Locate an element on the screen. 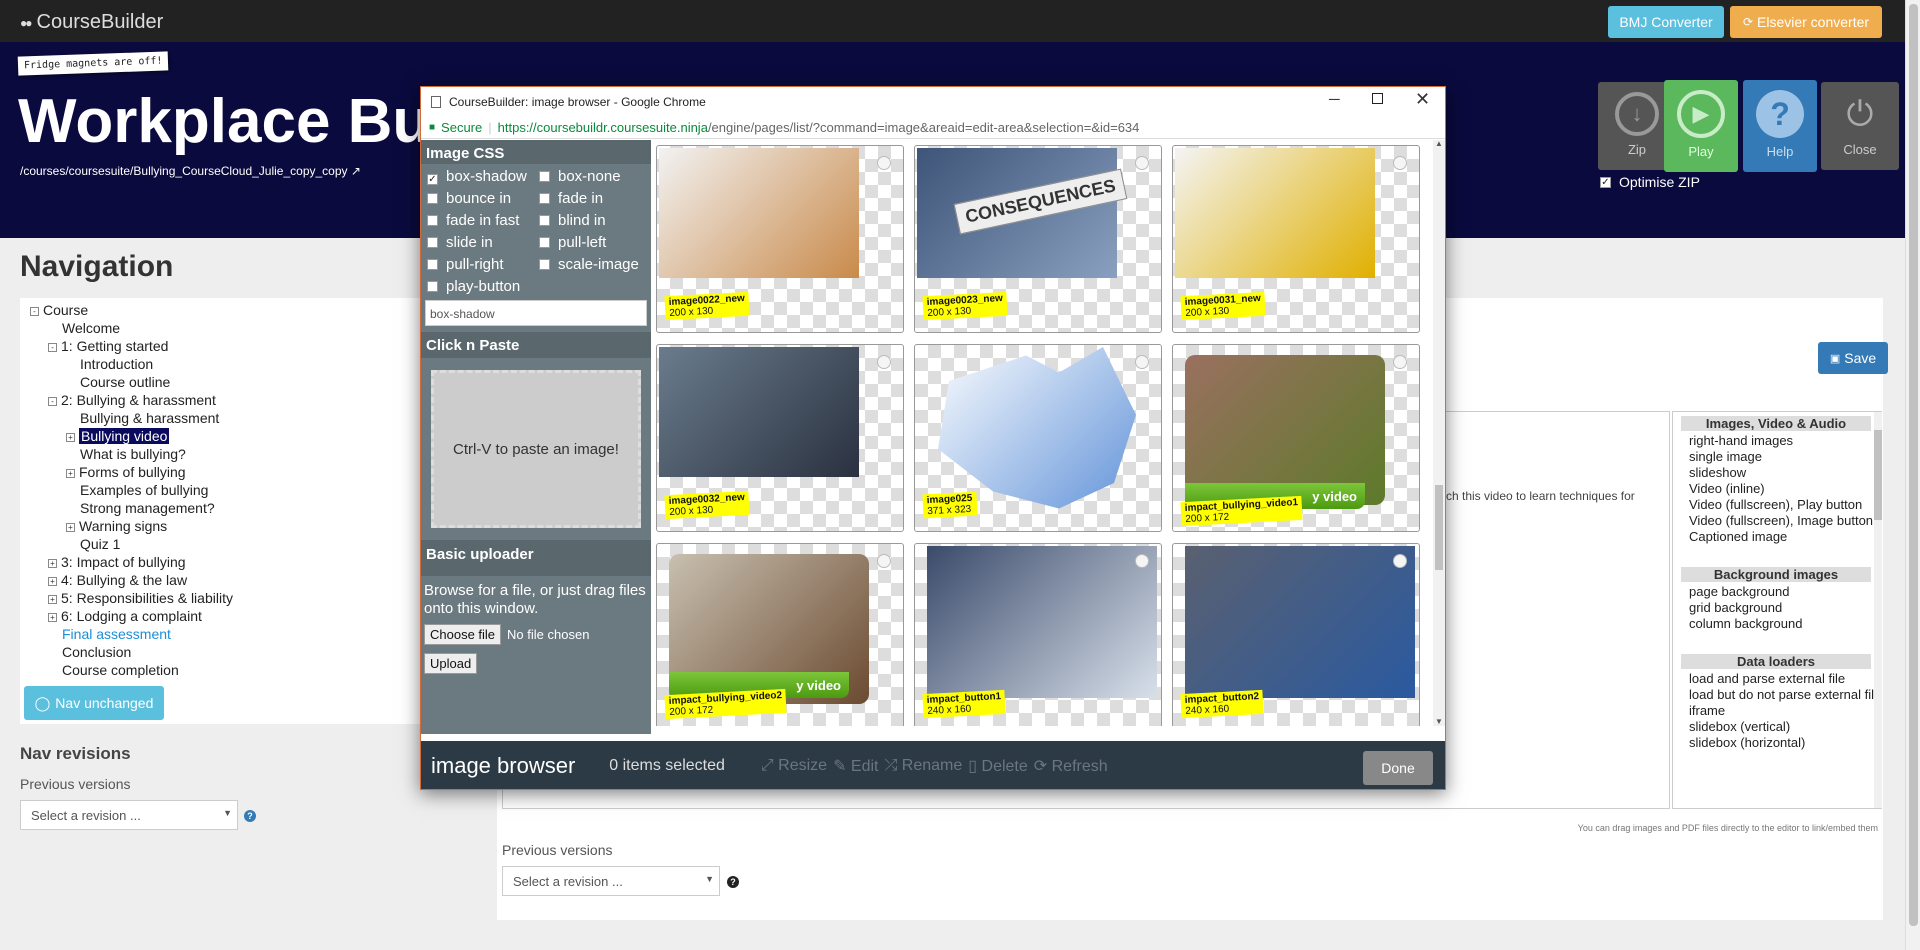 This screenshot has width=1920, height=950. sidebox-snippet-item: load and parse external file is located at coordinates (1777, 679).